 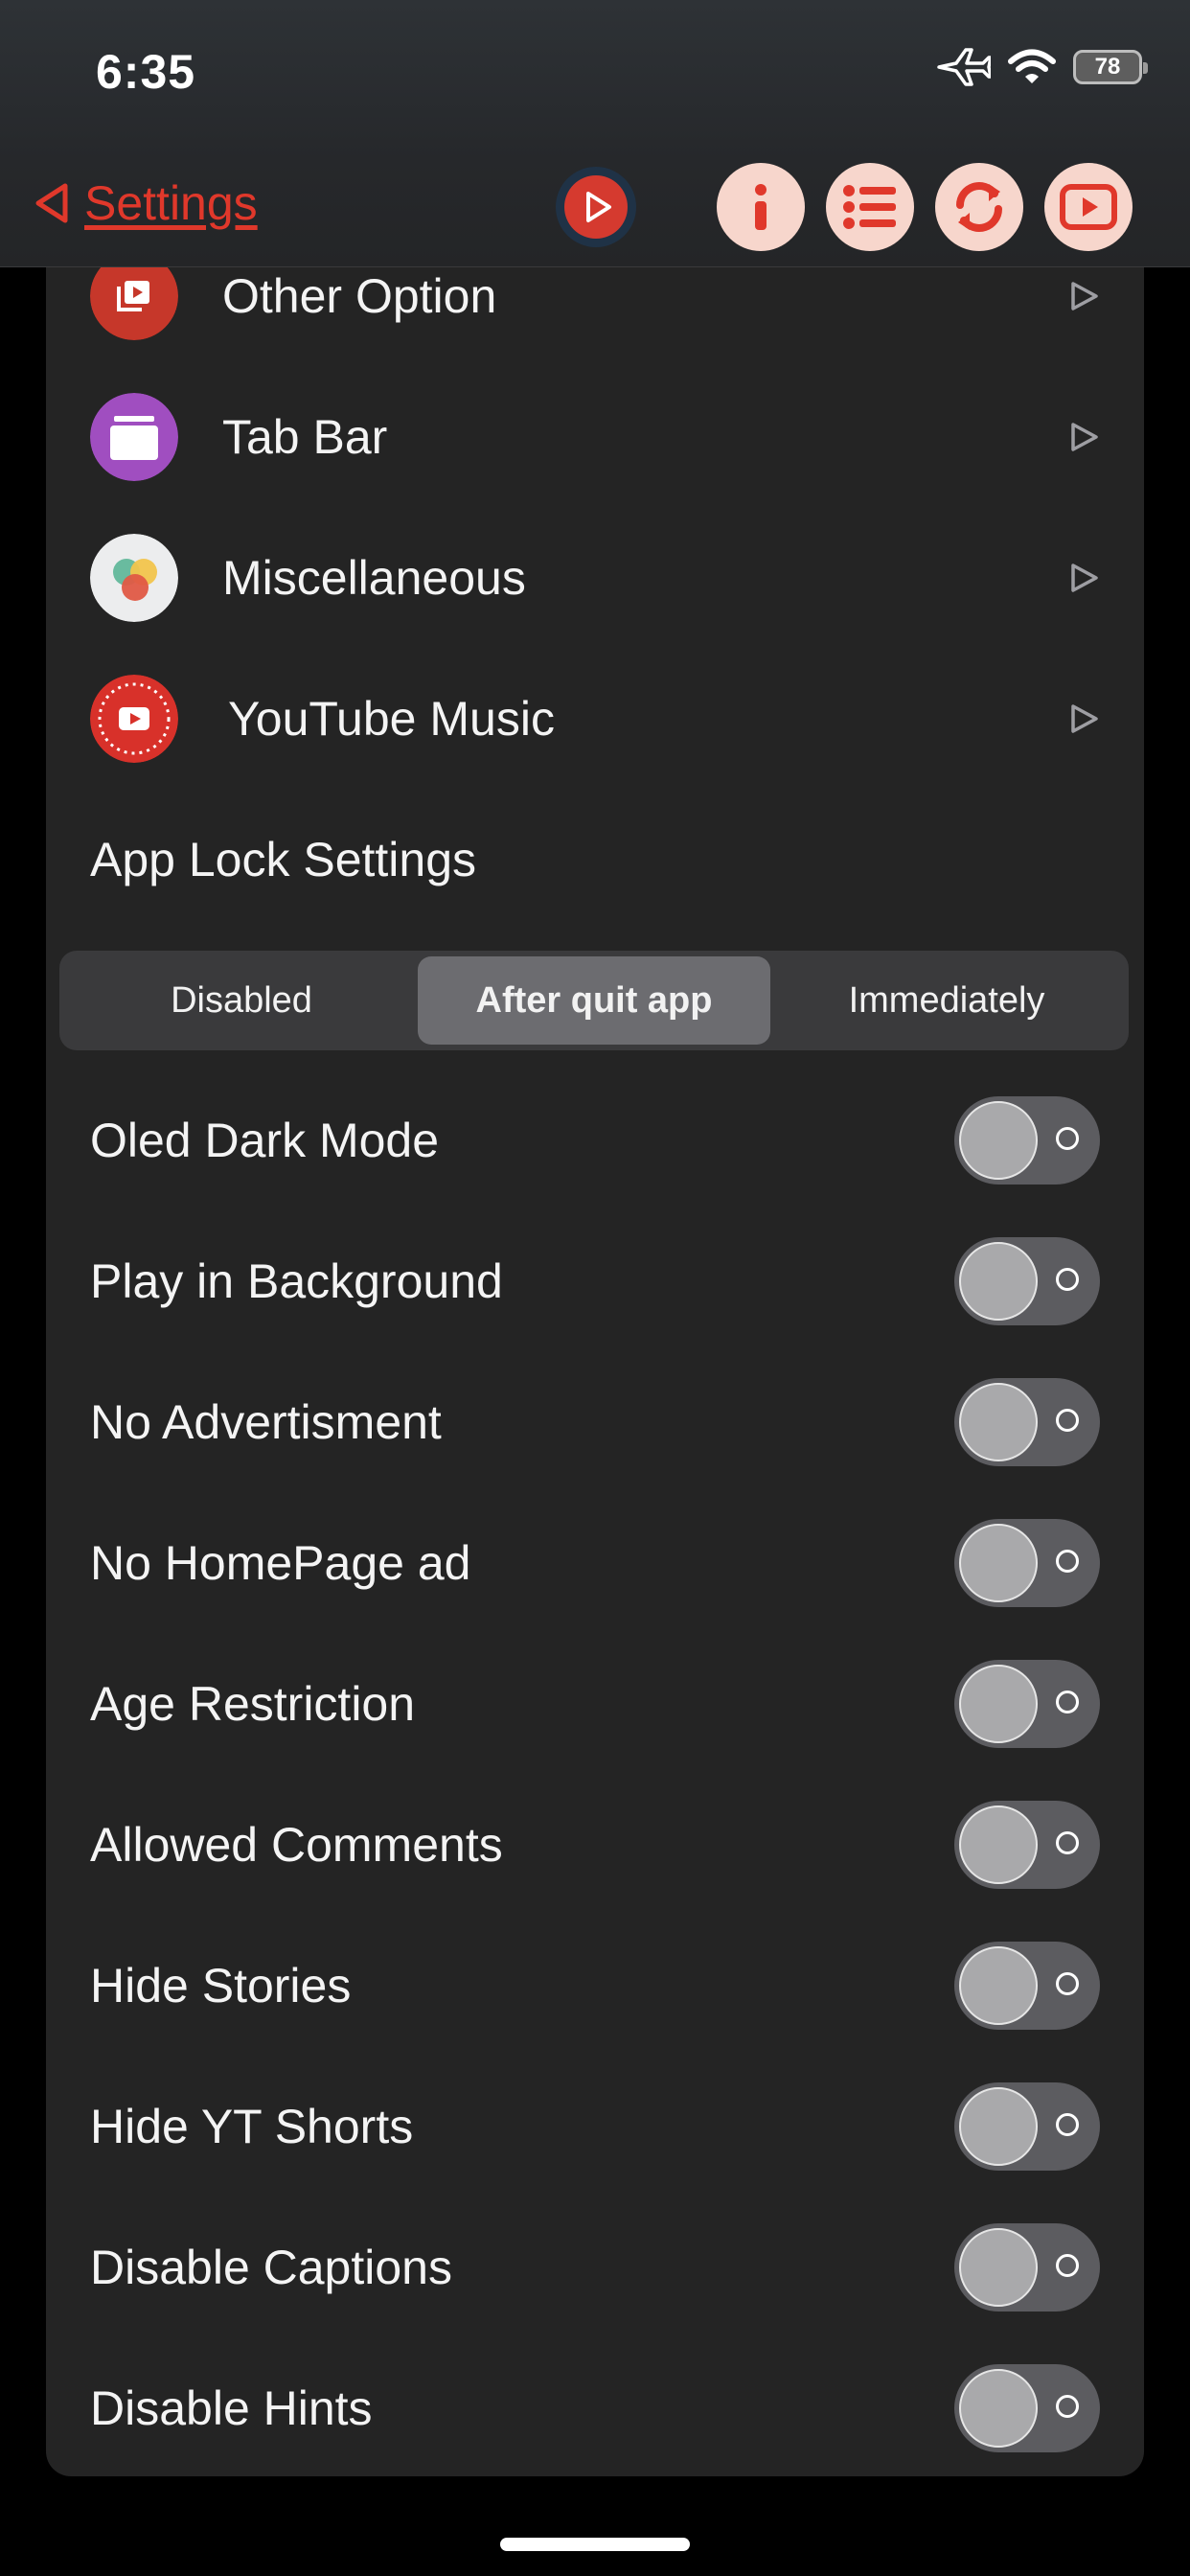 I want to click on refresh-icon, so click(x=979, y=207).